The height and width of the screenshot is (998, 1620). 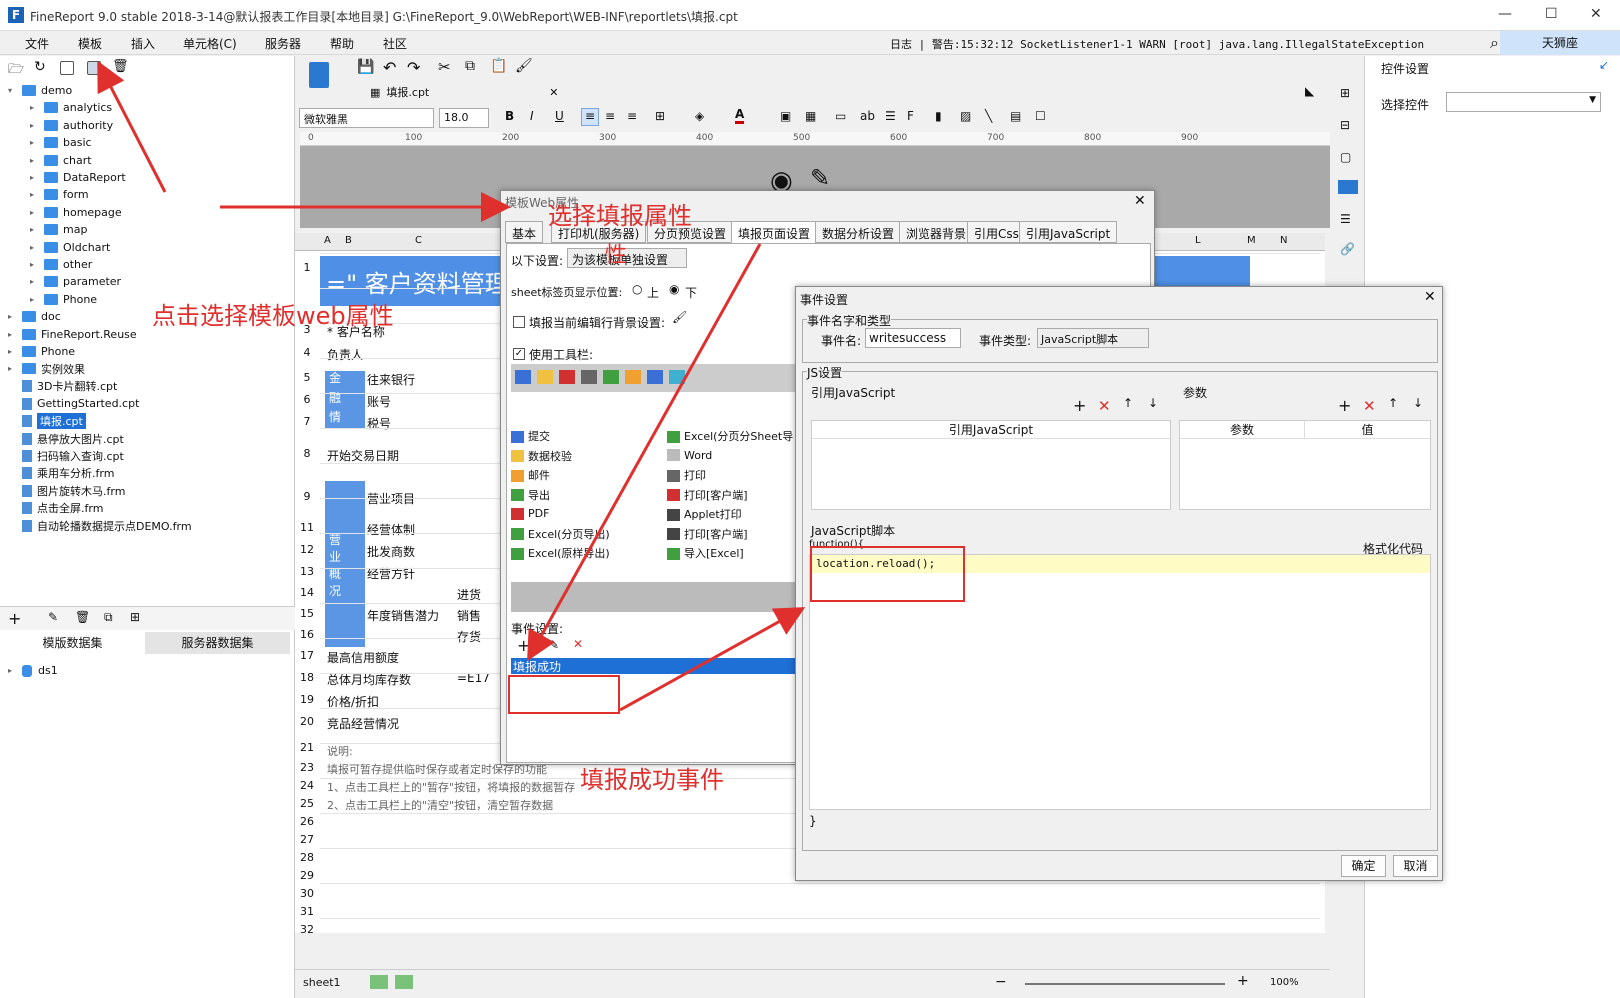 I want to click on arrow-to-code, so click(x=712, y=659).